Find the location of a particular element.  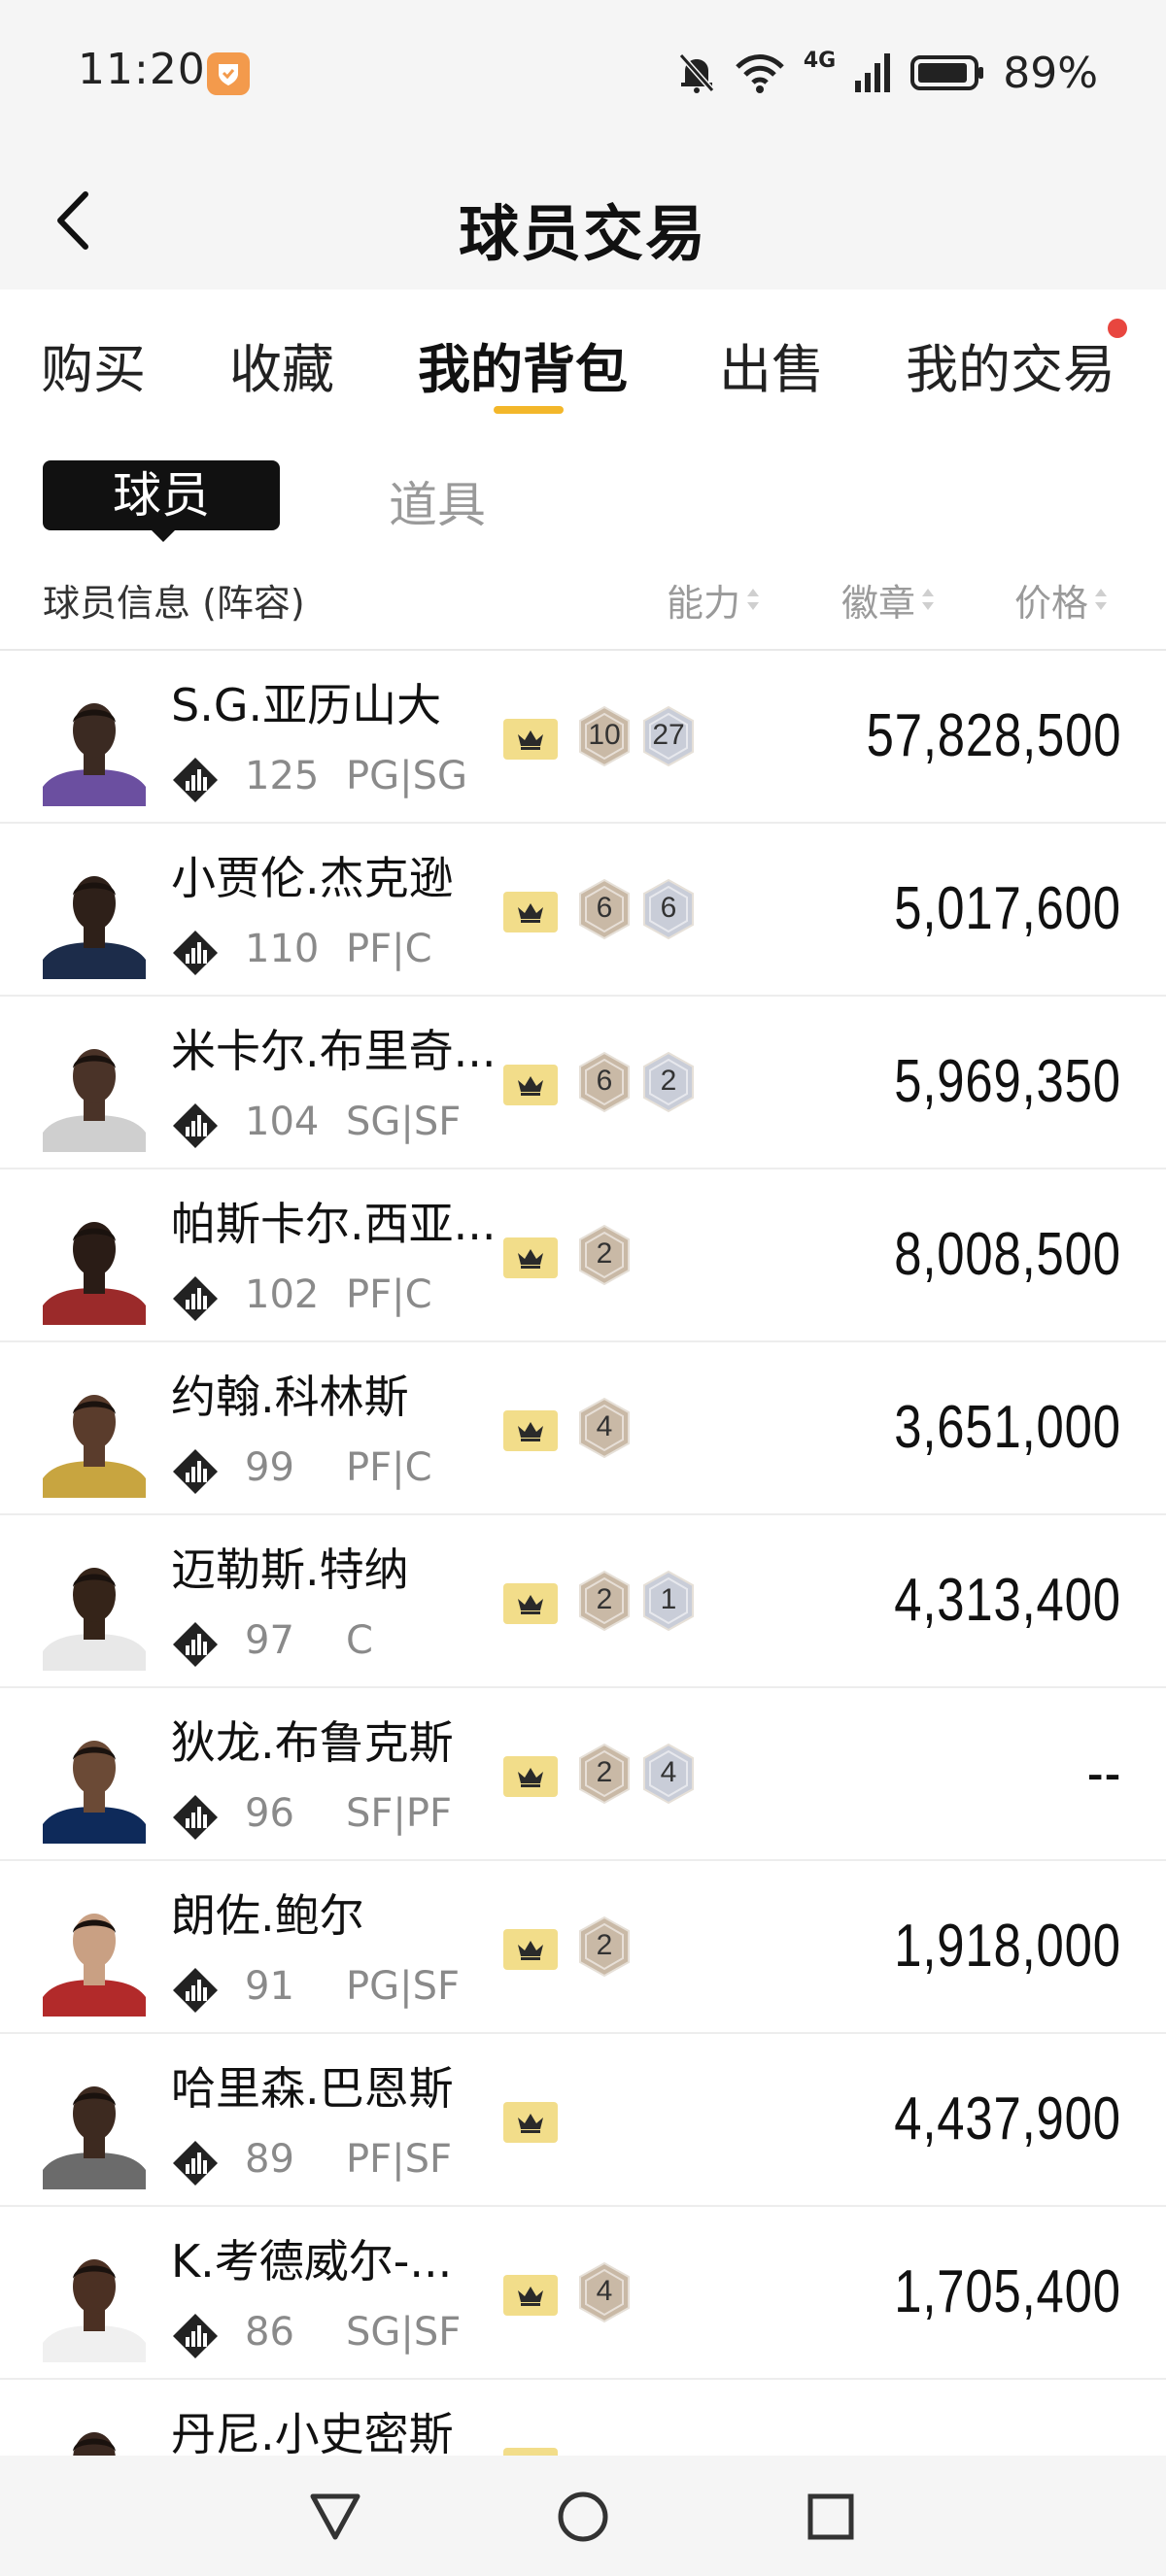

player-position: PG|SG is located at coordinates (406, 776).